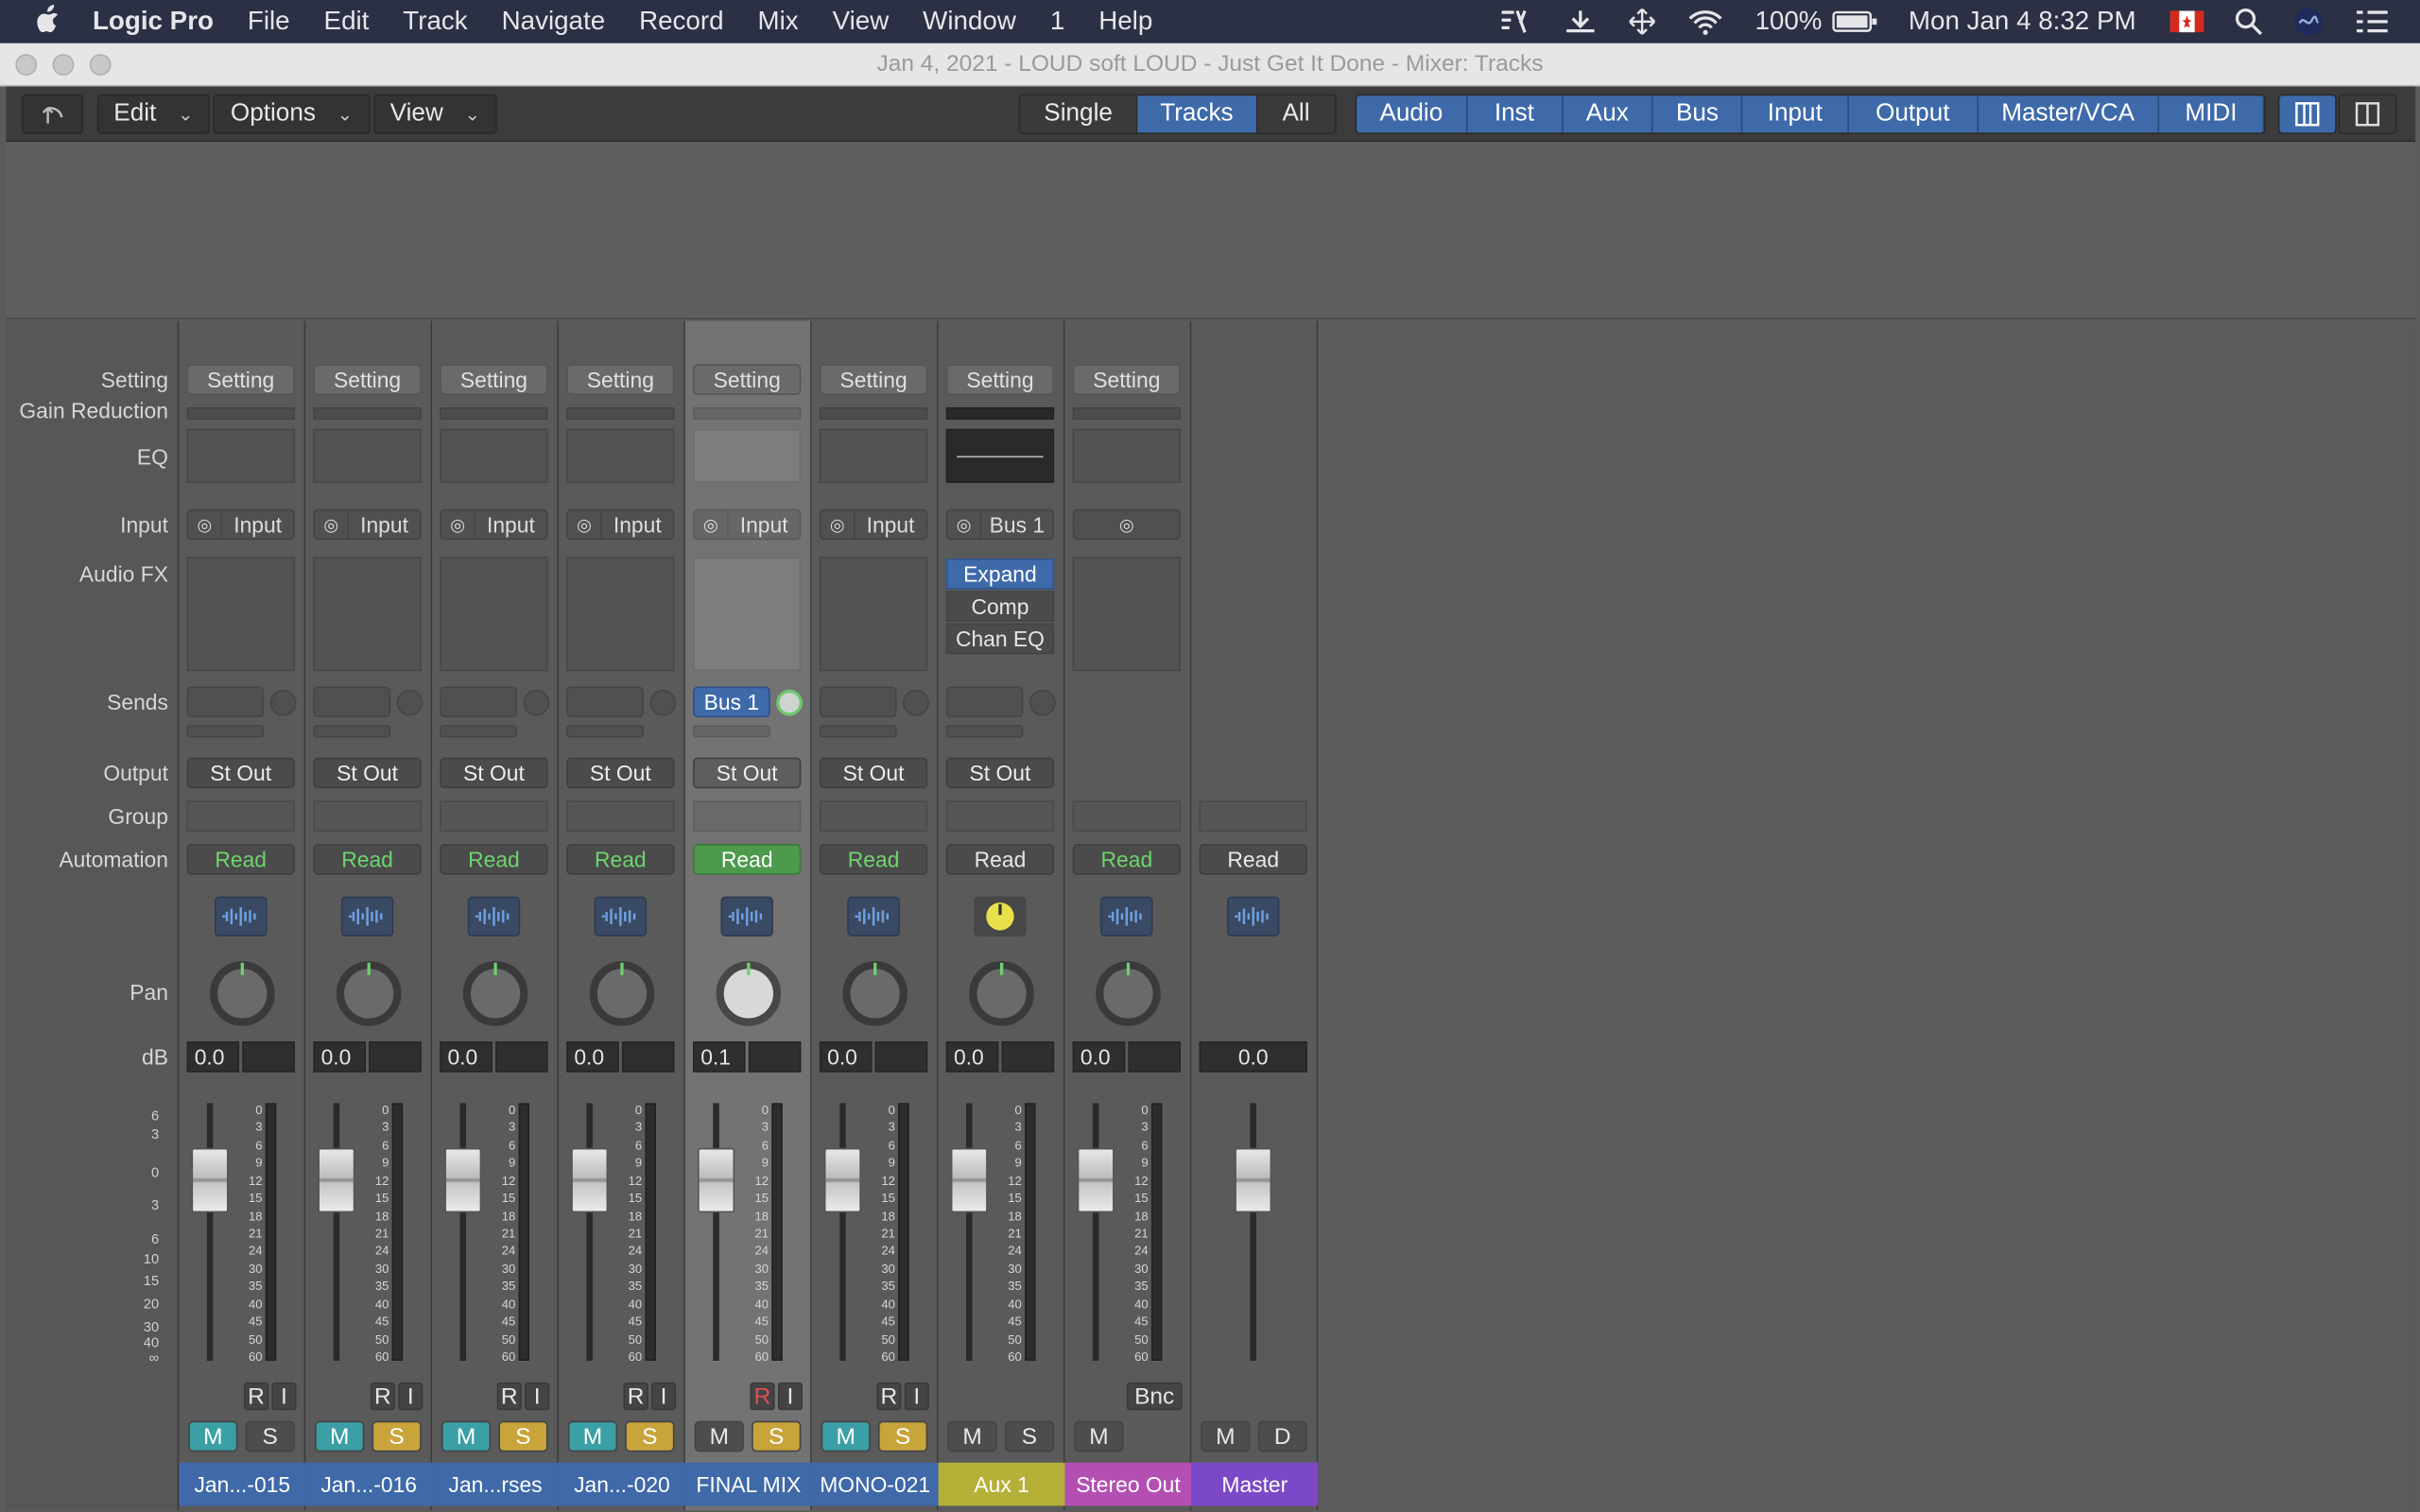 This screenshot has width=2420, height=1512. I want to click on menu-navigate: Navigate, so click(554, 22).